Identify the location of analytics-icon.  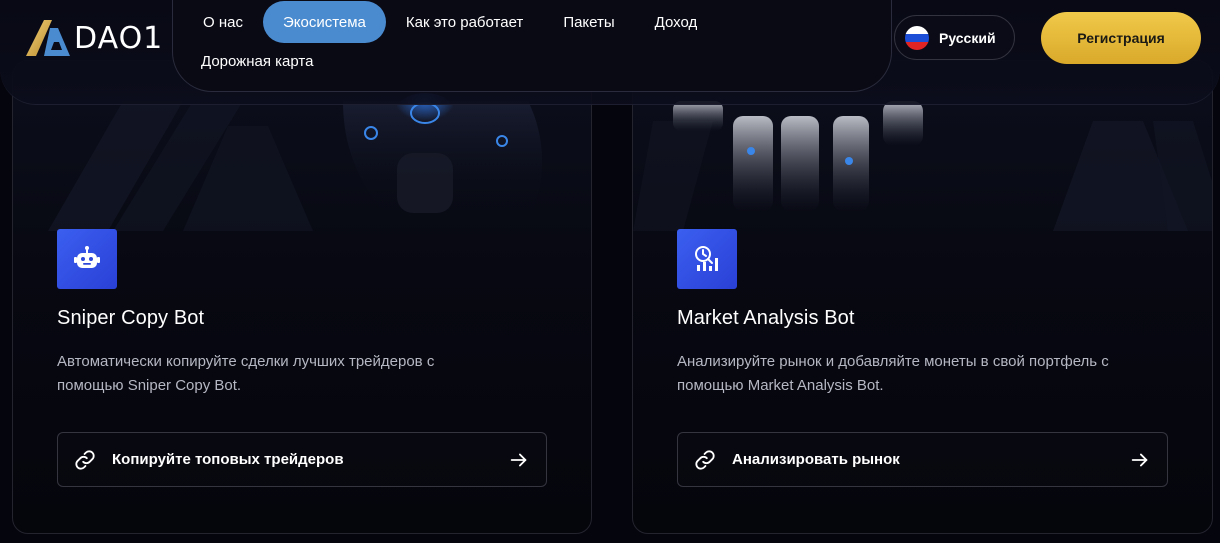
(707, 259).